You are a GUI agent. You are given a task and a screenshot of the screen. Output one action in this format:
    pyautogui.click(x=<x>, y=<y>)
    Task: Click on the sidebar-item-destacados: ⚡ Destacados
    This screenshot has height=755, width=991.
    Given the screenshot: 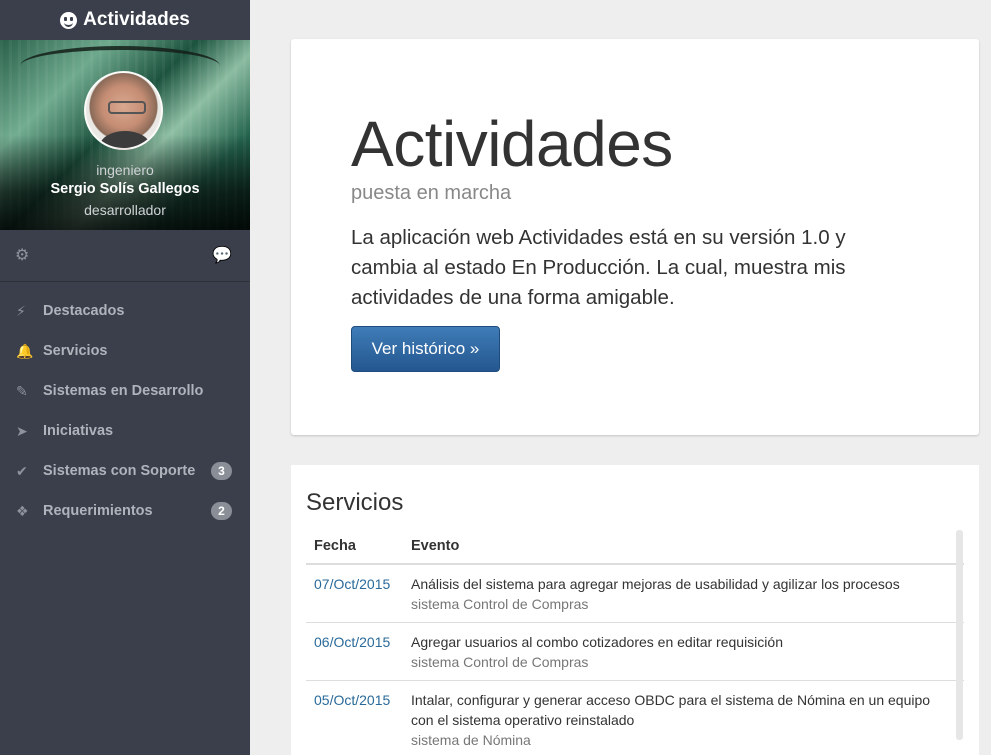 What is the action you would take?
    pyautogui.click(x=125, y=311)
    